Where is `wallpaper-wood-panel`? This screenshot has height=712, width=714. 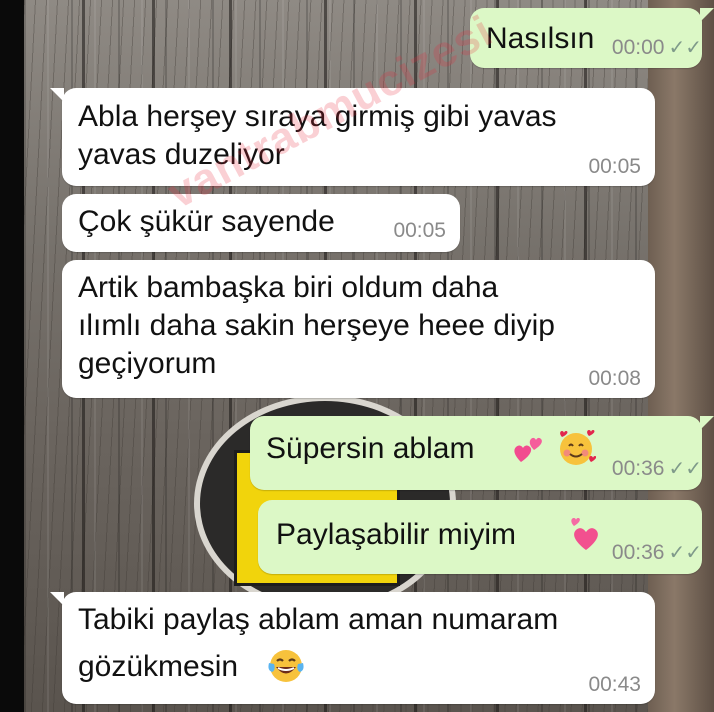
wallpaper-wood-panel is located at coordinates (681, 356).